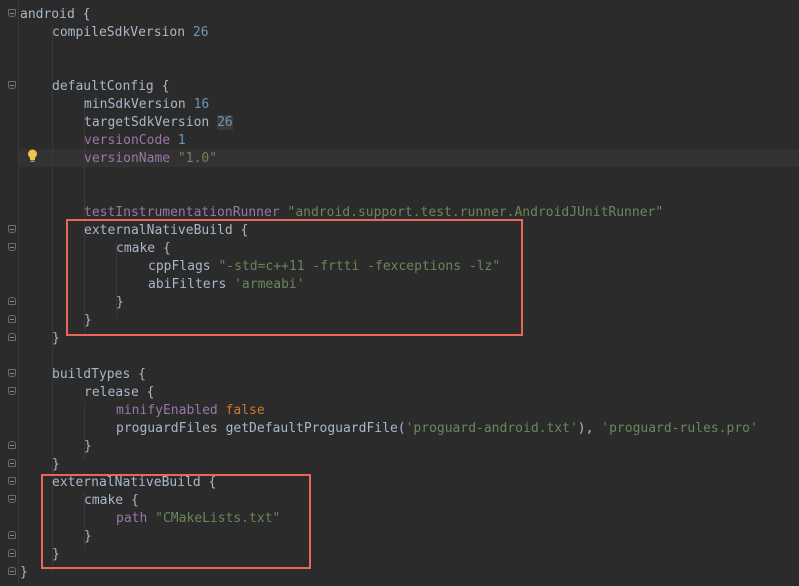 The width and height of the screenshot is (799, 586). I want to click on code-text: release {, so click(119, 392).